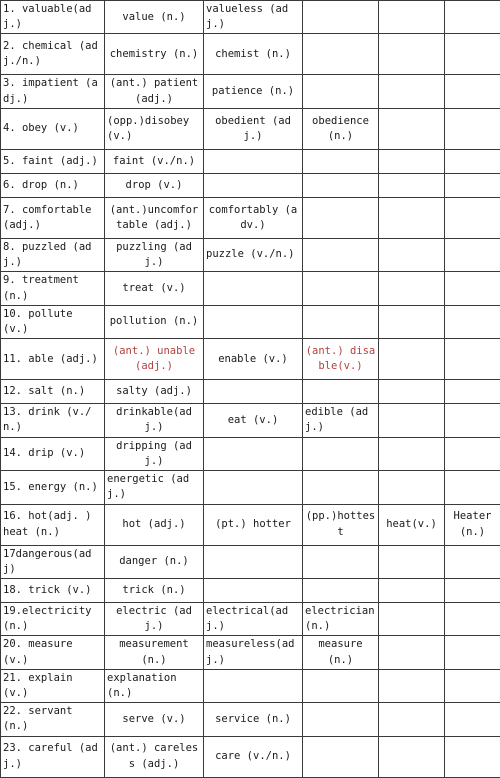  I want to click on table-cell-derivative: electrical(adj.), so click(253, 618).